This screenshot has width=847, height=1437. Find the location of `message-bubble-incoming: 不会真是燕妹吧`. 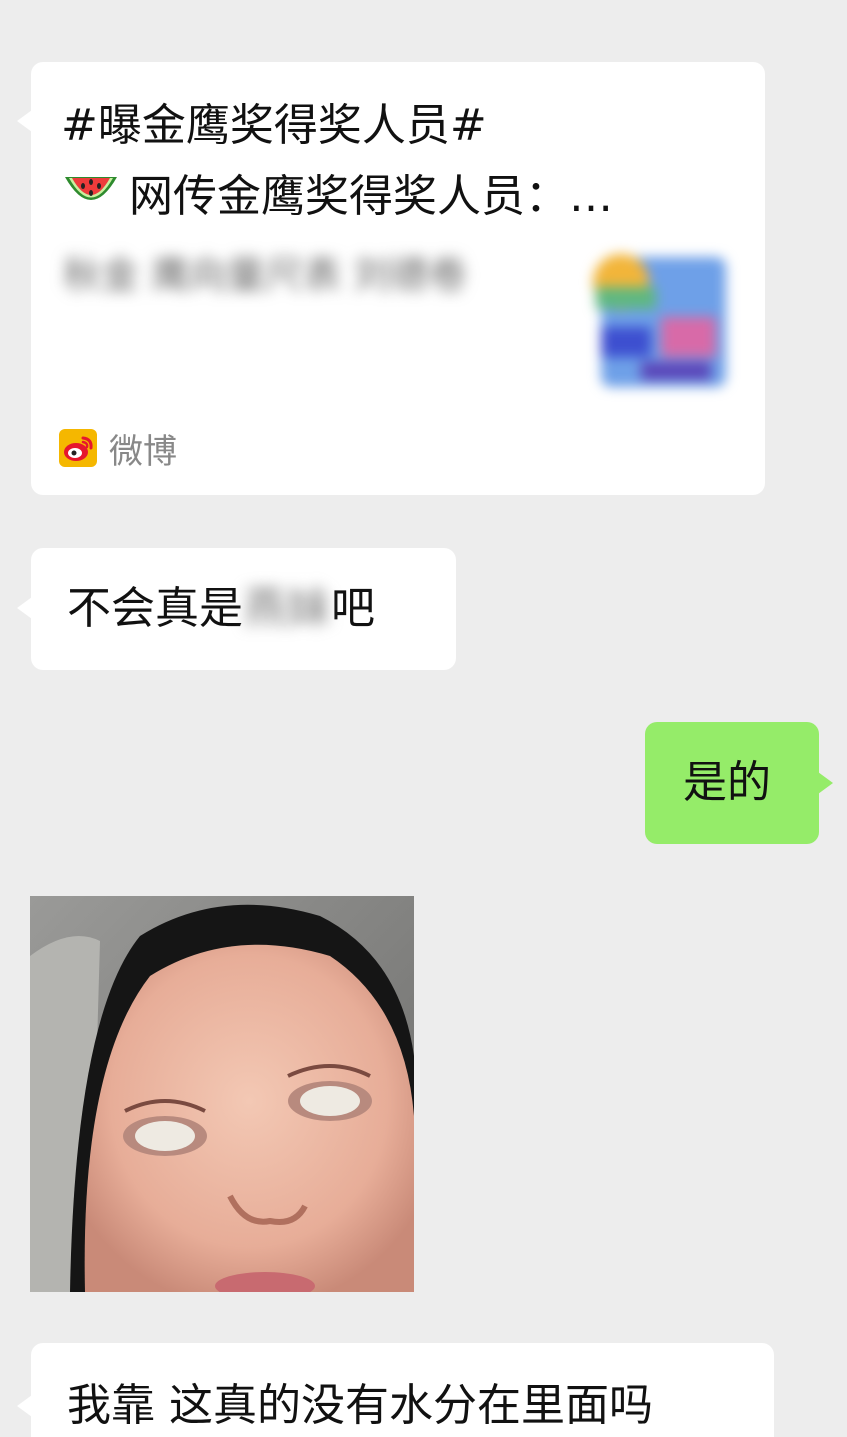

message-bubble-incoming: 不会真是燕妹吧 is located at coordinates (236, 609).